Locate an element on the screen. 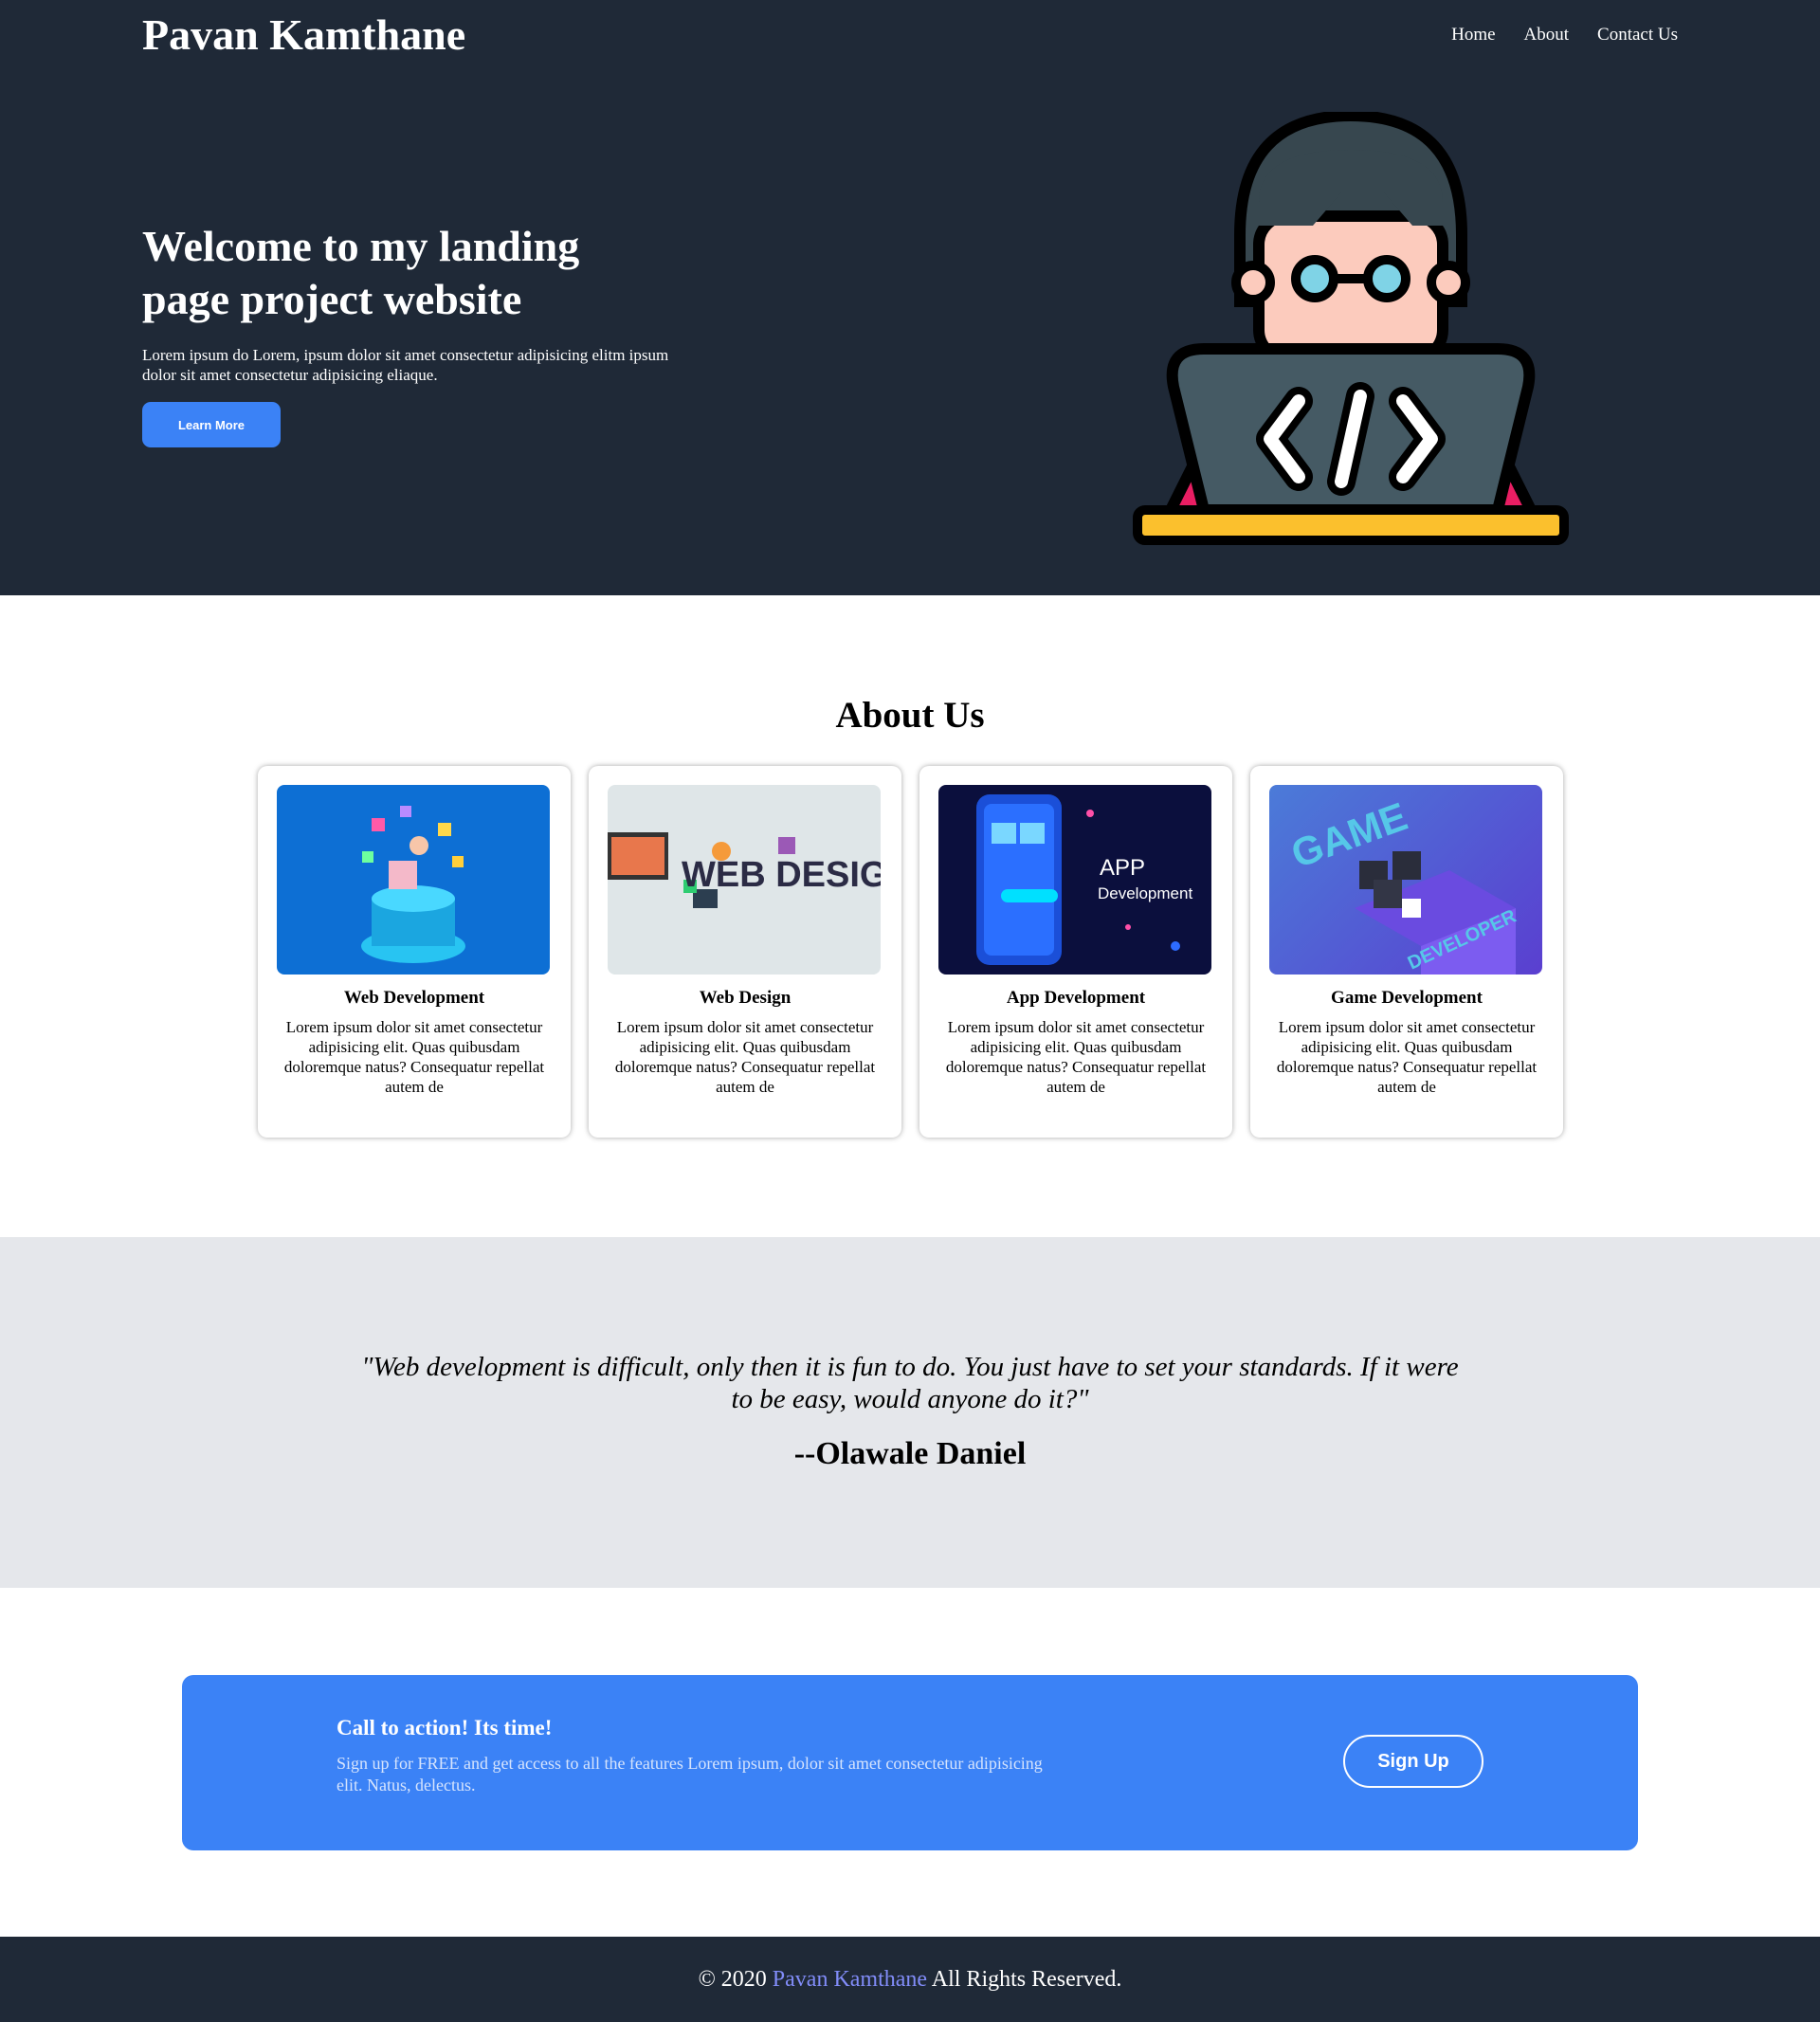  app-image-text: APP is located at coordinates (1122, 868).